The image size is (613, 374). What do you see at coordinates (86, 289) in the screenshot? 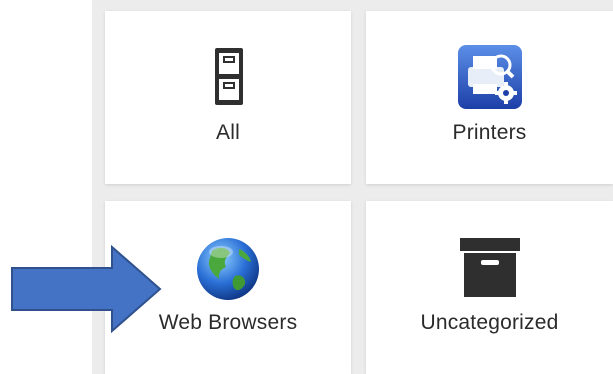
I see `pointer-arrow-icon` at bounding box center [86, 289].